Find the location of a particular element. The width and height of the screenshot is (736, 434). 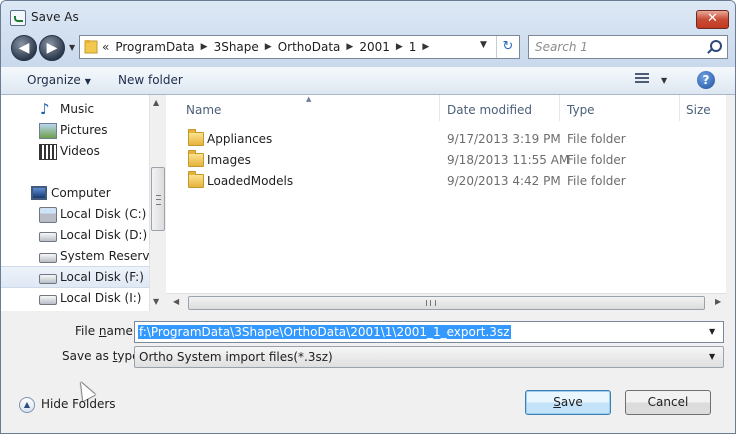

breadcrumb-item: 1 is located at coordinates (413, 47).